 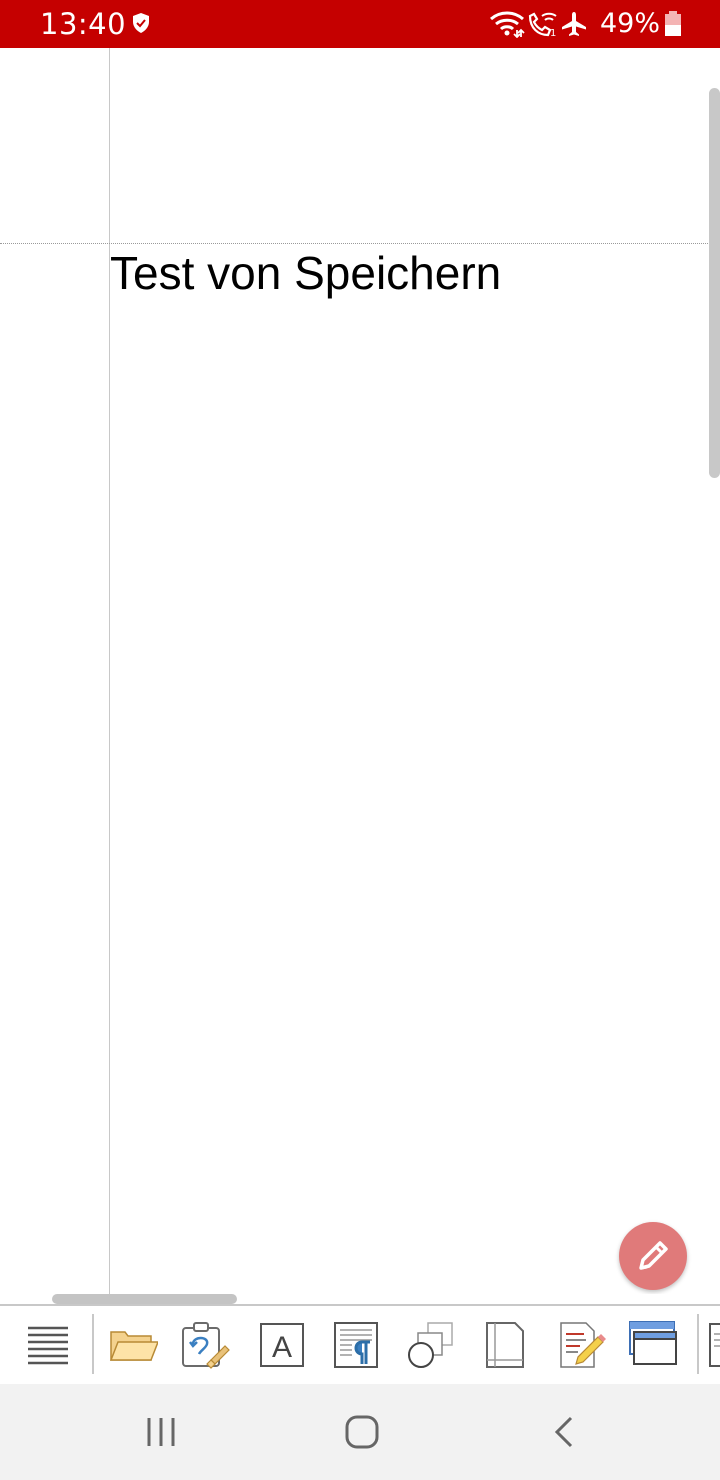 I want to click on clipboard-format-icon, so click(x=206, y=1345).